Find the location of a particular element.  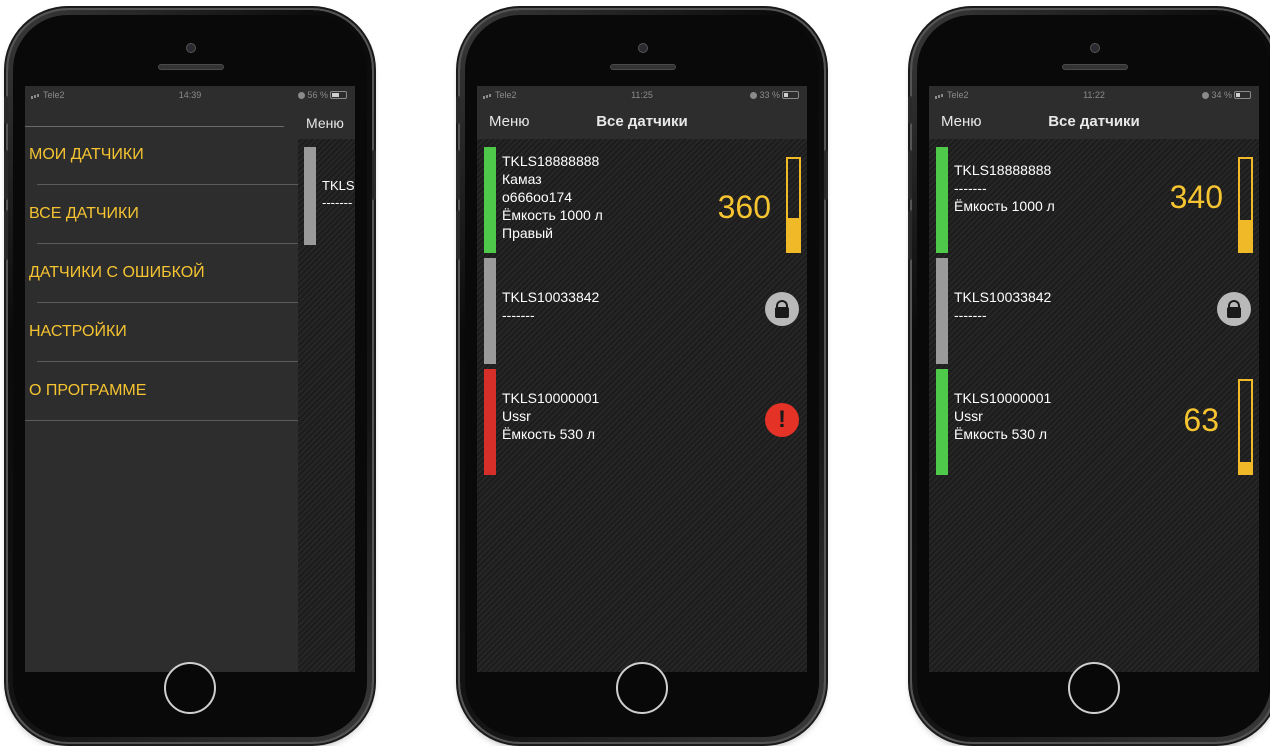

menu-item-label: ДАТЧИКИ С ОШИБКОЙ is located at coordinates (117, 272).